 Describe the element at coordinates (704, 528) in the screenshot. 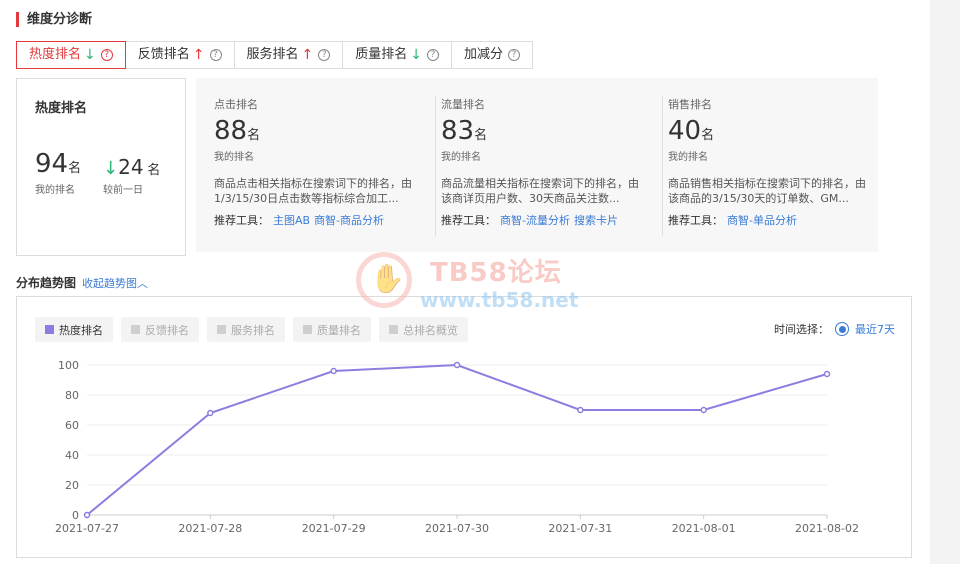

I see `x-tick-label: 2021-08-01` at that location.